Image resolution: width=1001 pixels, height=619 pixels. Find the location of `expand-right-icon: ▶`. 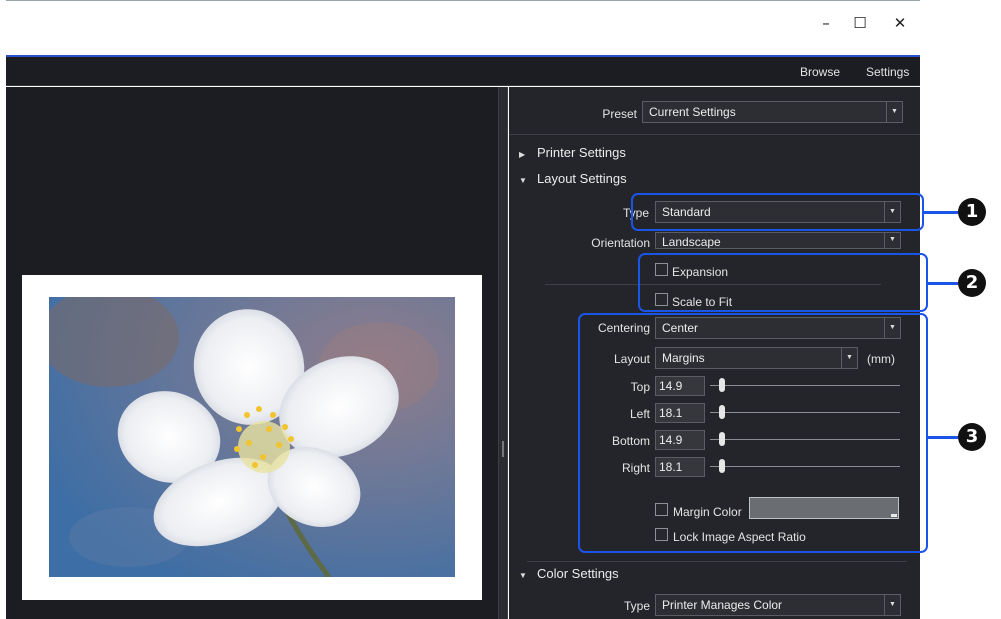

expand-right-icon: ▶ is located at coordinates (522, 154).